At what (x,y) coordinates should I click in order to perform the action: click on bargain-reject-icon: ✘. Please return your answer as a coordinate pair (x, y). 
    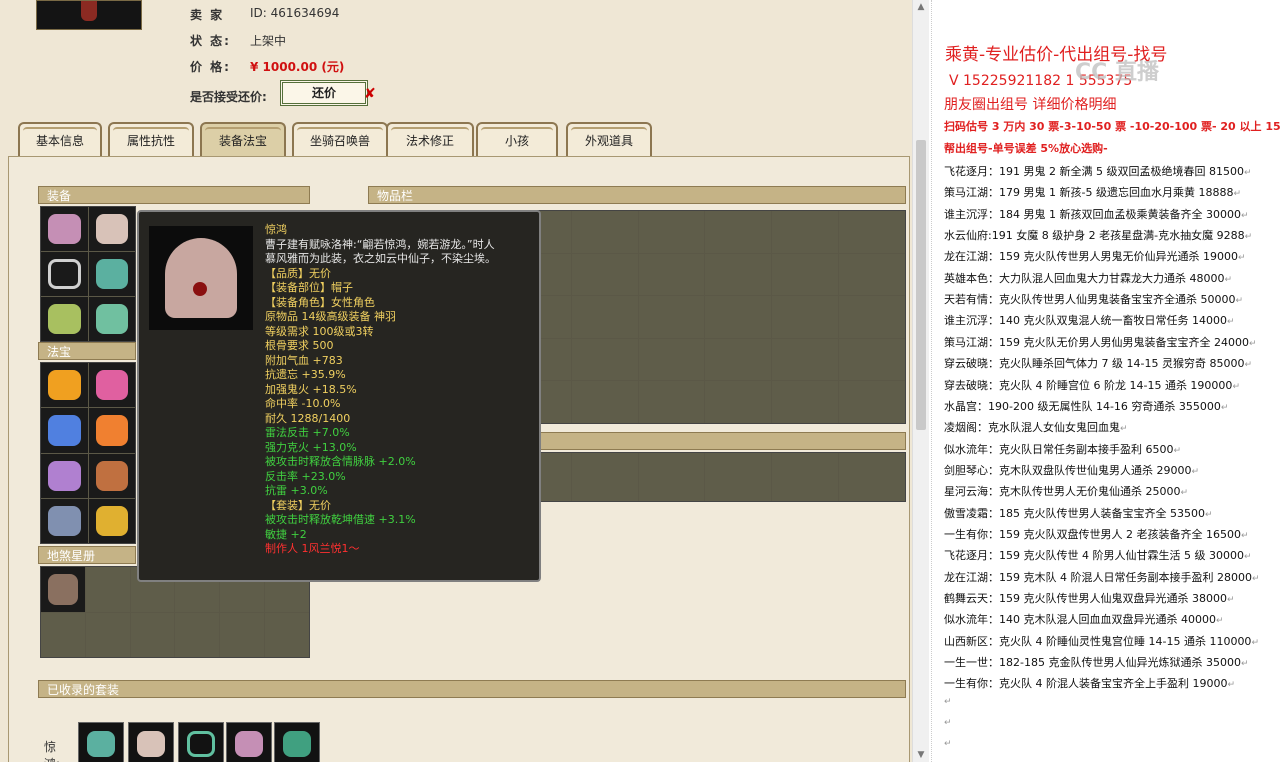
    Looking at the image, I should click on (370, 94).